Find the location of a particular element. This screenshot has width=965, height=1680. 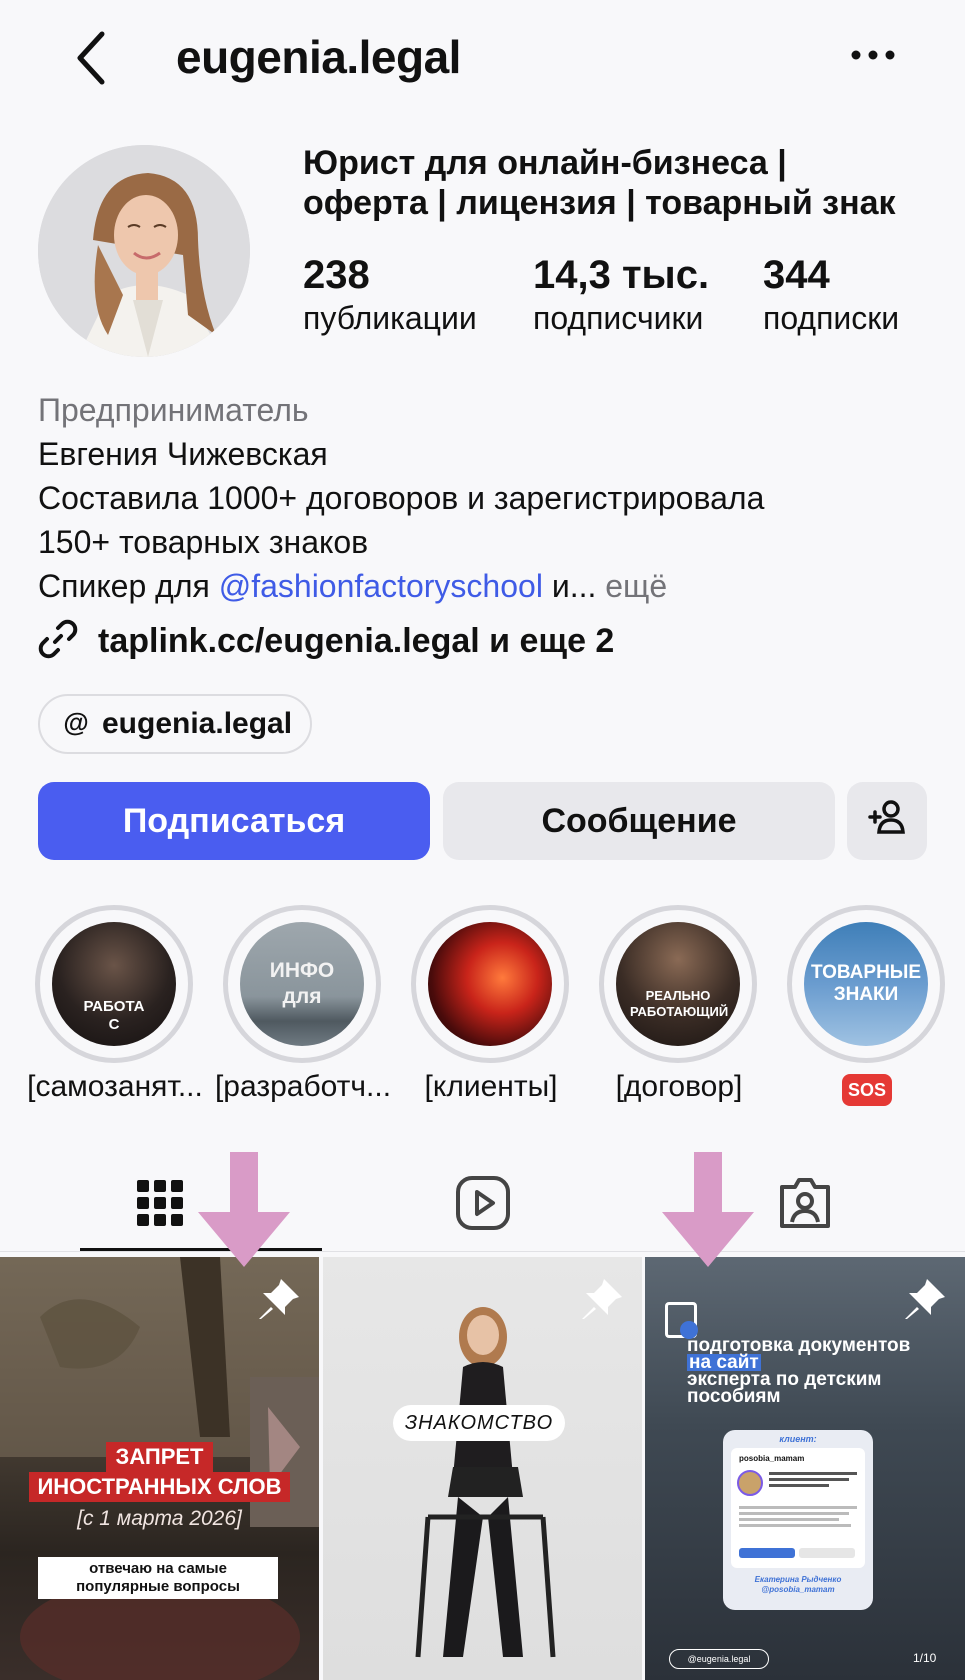

highlight-cover: РЕАЛЬНО РАБОТАЮЩИЙ is located at coordinates (678, 984).